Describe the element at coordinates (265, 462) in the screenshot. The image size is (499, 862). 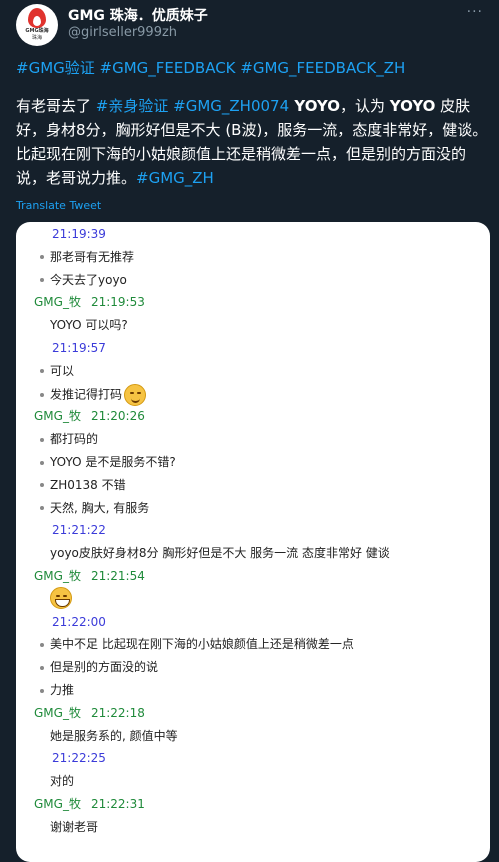
I see `chat-message: YOYO 是不是服务不错?` at that location.